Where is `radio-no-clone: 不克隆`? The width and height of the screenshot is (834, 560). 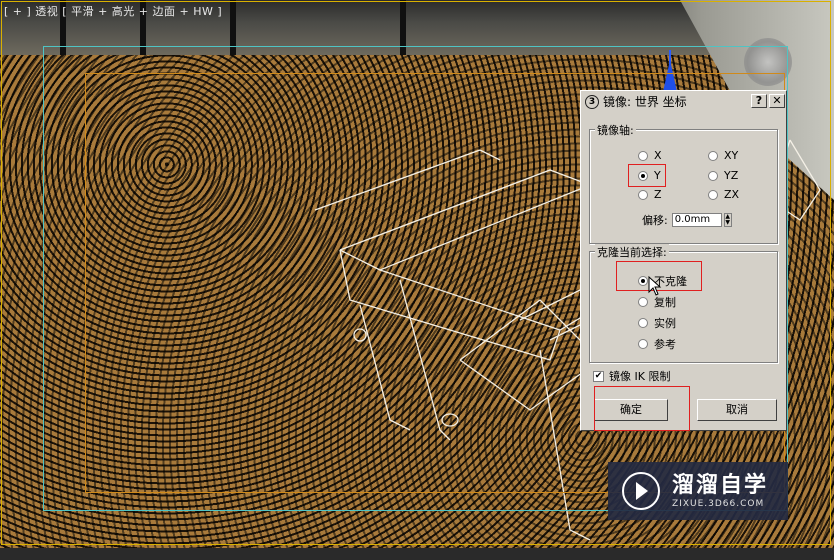 radio-no-clone: 不克隆 is located at coordinates (662, 281).